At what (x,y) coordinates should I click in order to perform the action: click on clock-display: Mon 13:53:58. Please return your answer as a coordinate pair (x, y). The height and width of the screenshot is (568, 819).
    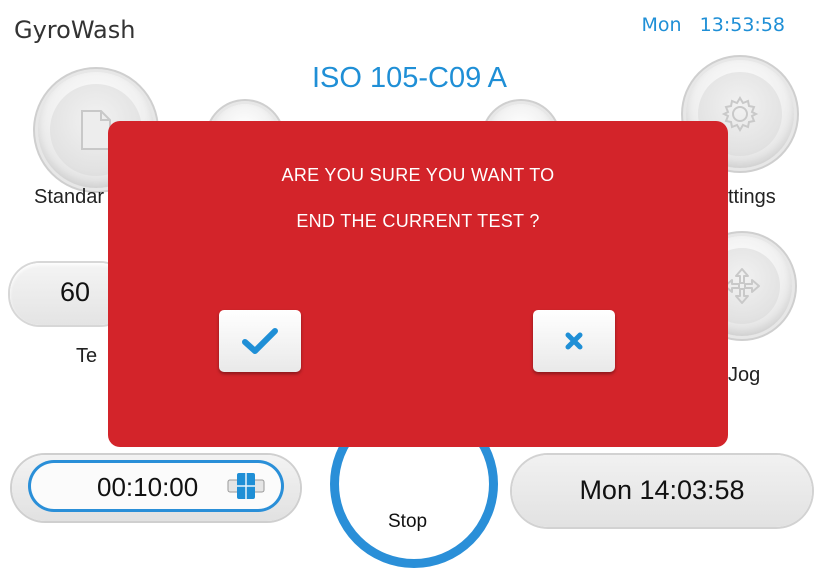
    Looking at the image, I should click on (713, 25).